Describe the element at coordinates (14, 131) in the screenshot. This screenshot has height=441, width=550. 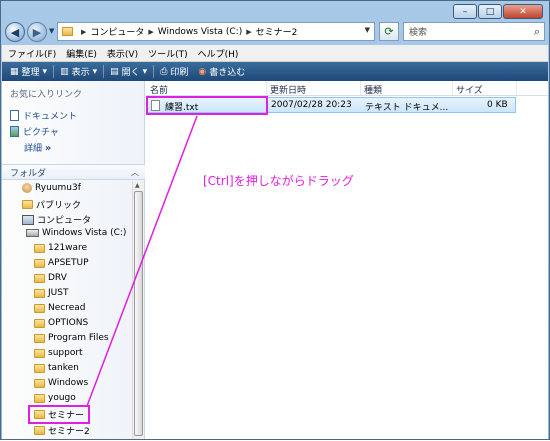
I see `pictures-icon` at that location.